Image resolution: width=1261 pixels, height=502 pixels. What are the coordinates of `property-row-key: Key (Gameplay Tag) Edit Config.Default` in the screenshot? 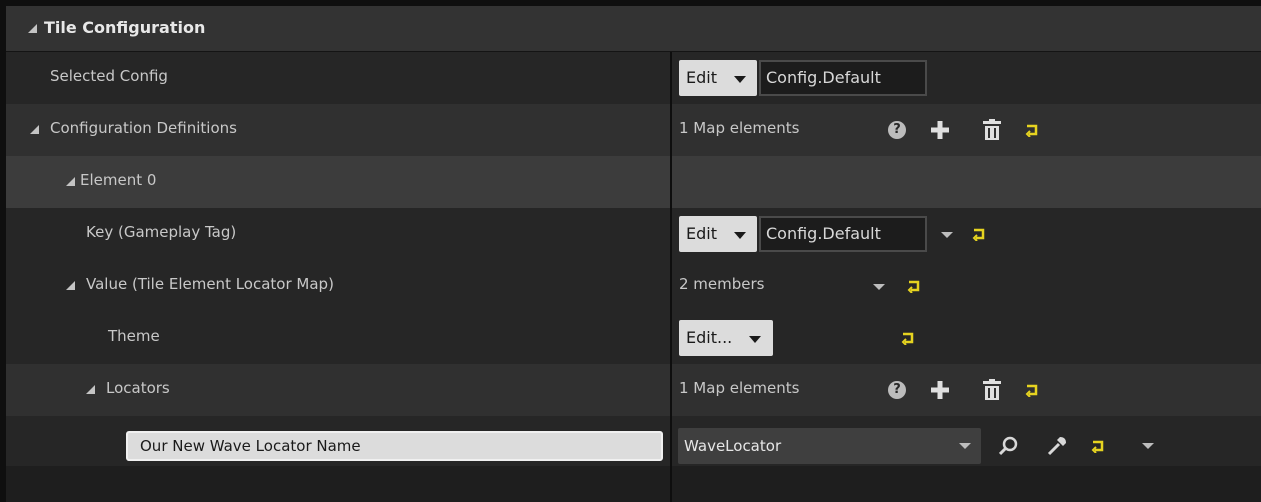 It's located at (633, 234).